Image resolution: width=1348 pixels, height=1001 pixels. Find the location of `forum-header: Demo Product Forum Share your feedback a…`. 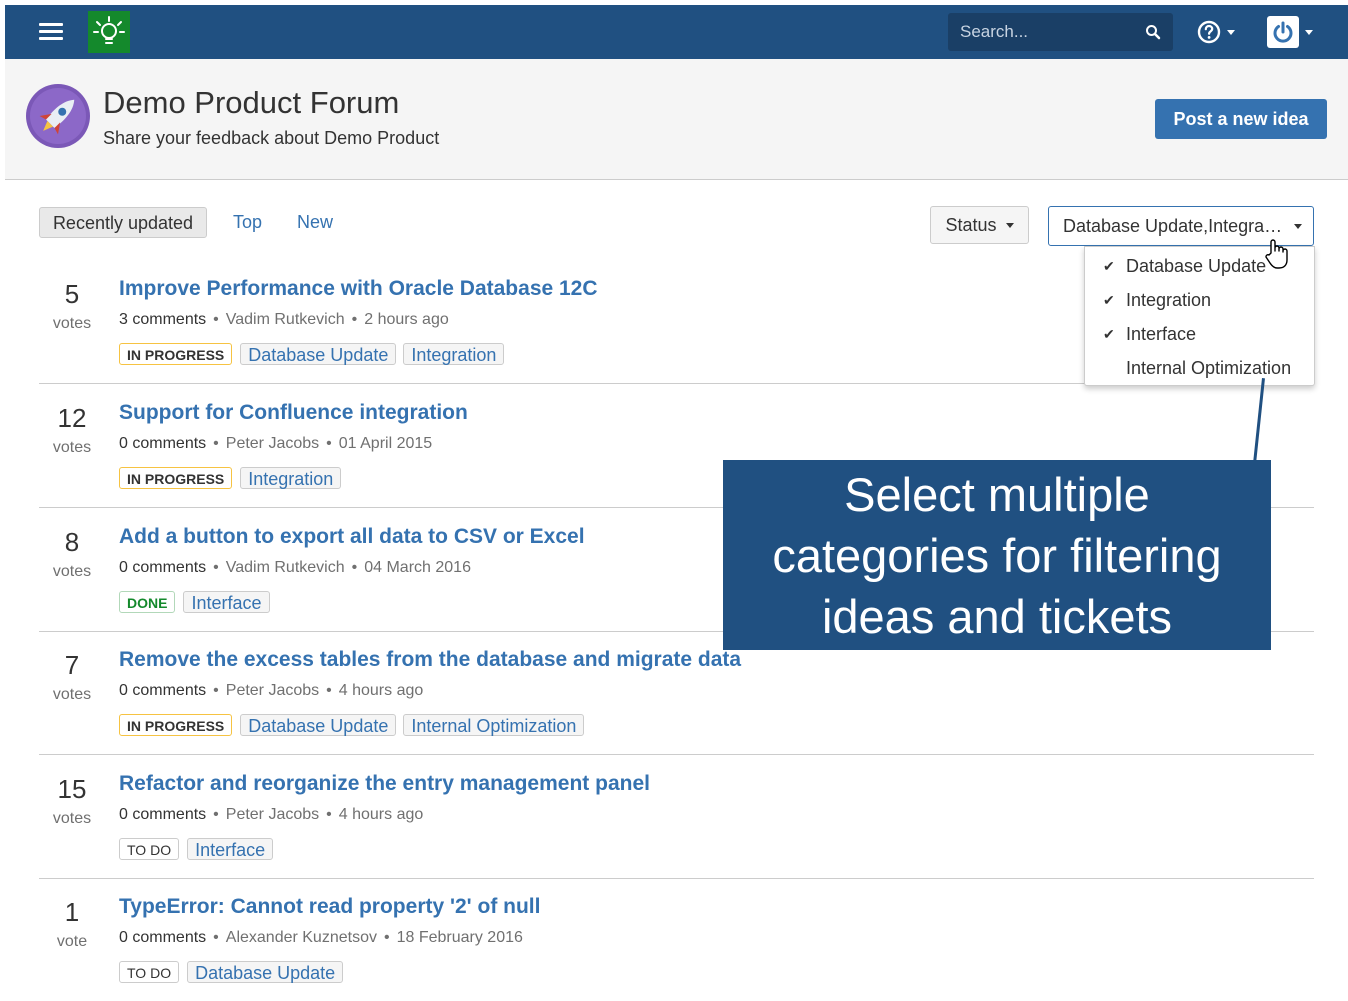

forum-header: Demo Product Forum Share your feedback a… is located at coordinates (676, 119).